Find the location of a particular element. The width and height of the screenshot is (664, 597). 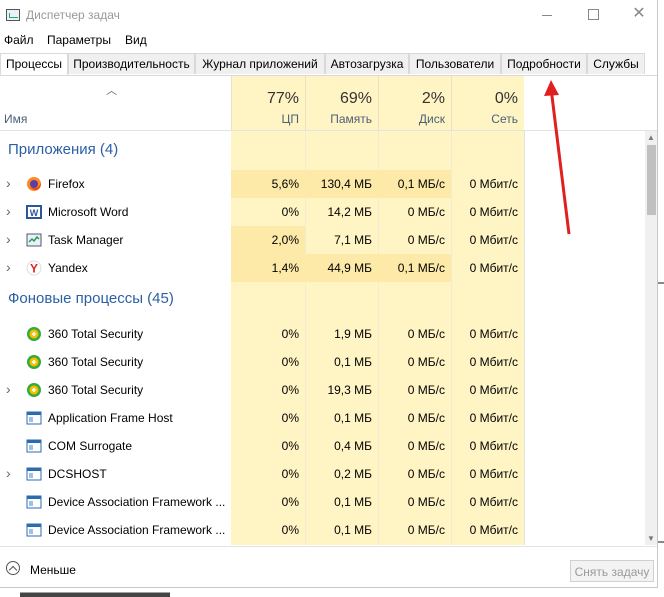

annotation-arrow is located at coordinates (557, 157).